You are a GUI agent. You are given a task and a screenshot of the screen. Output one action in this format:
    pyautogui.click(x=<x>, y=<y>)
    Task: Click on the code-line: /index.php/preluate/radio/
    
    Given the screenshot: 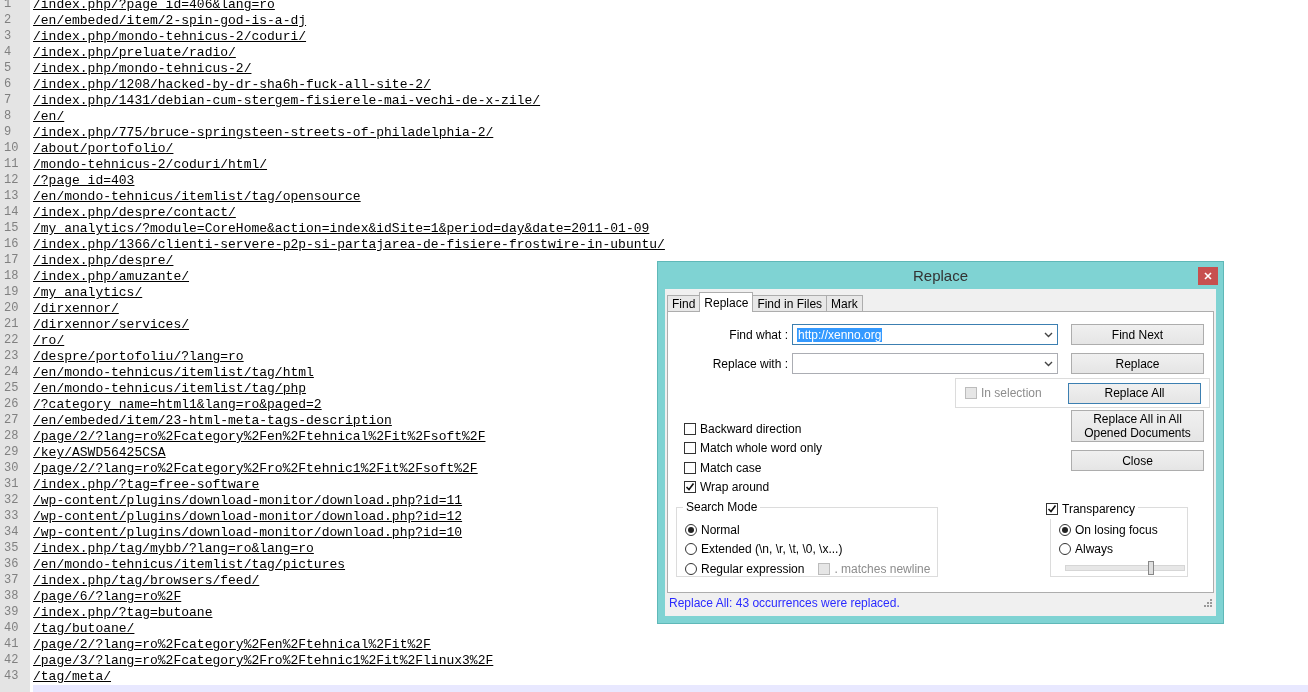 What is the action you would take?
    pyautogui.click(x=134, y=53)
    